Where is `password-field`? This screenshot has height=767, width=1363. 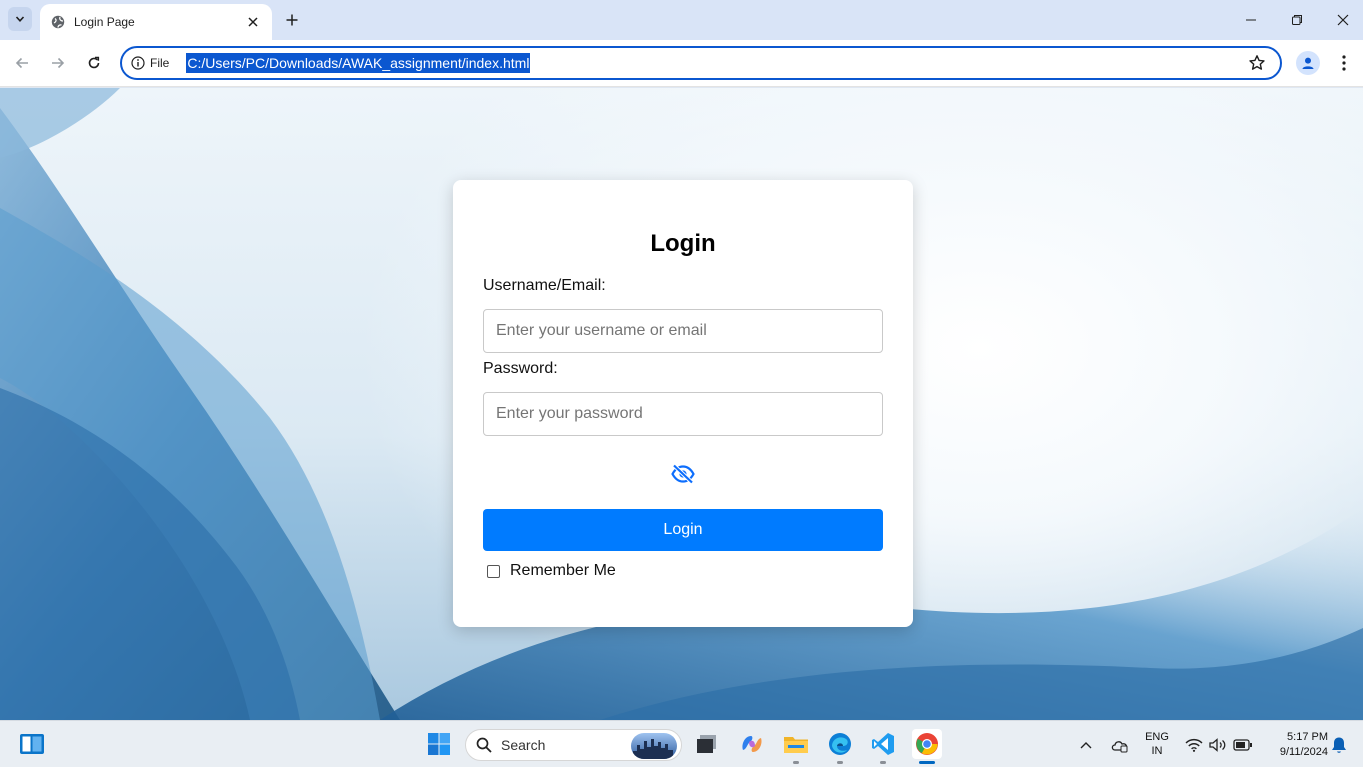
password-field is located at coordinates (683, 414).